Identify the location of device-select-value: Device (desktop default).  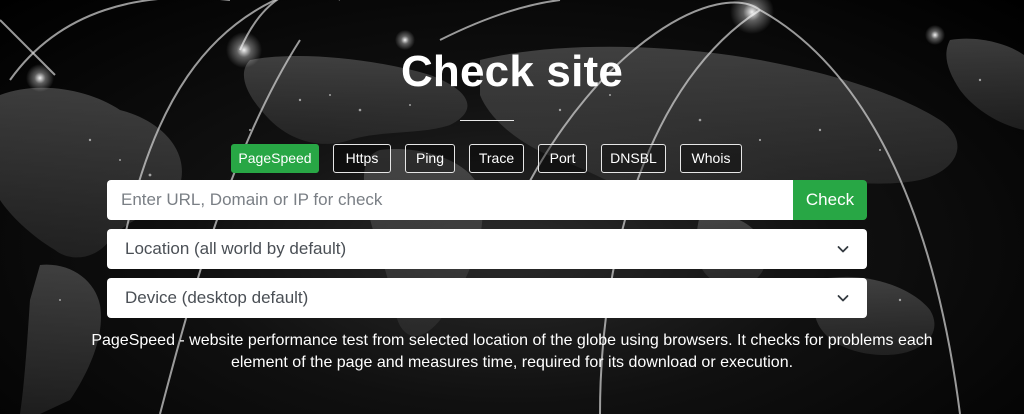
(217, 297).